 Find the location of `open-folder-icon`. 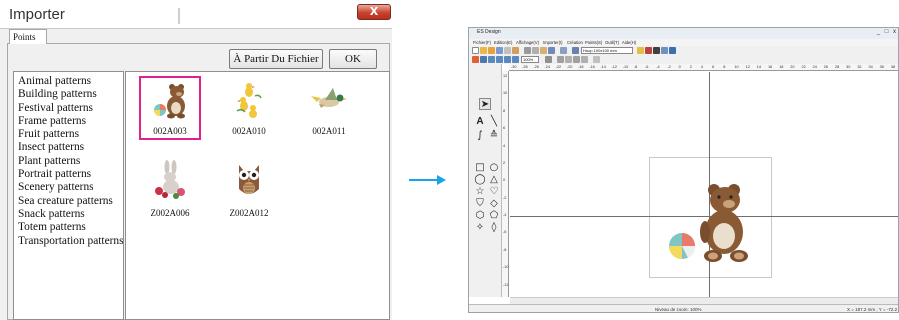

open-folder-icon is located at coordinates (483, 50).